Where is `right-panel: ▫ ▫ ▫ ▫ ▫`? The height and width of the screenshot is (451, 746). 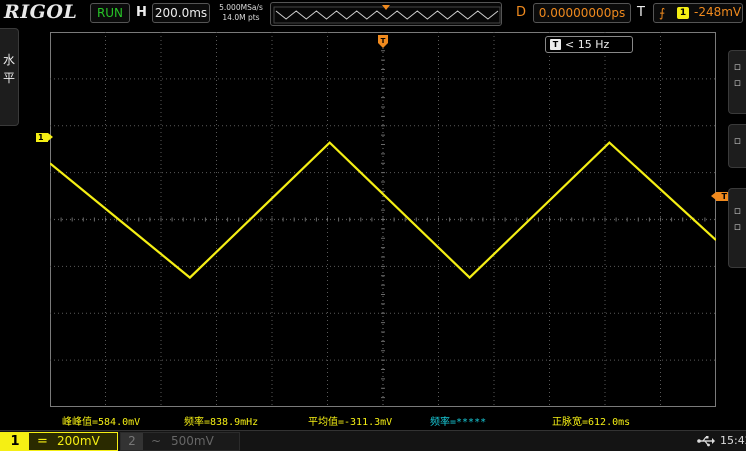
right-panel: ▫ ▫ ▫ ▫ ▫ is located at coordinates (737, 229).